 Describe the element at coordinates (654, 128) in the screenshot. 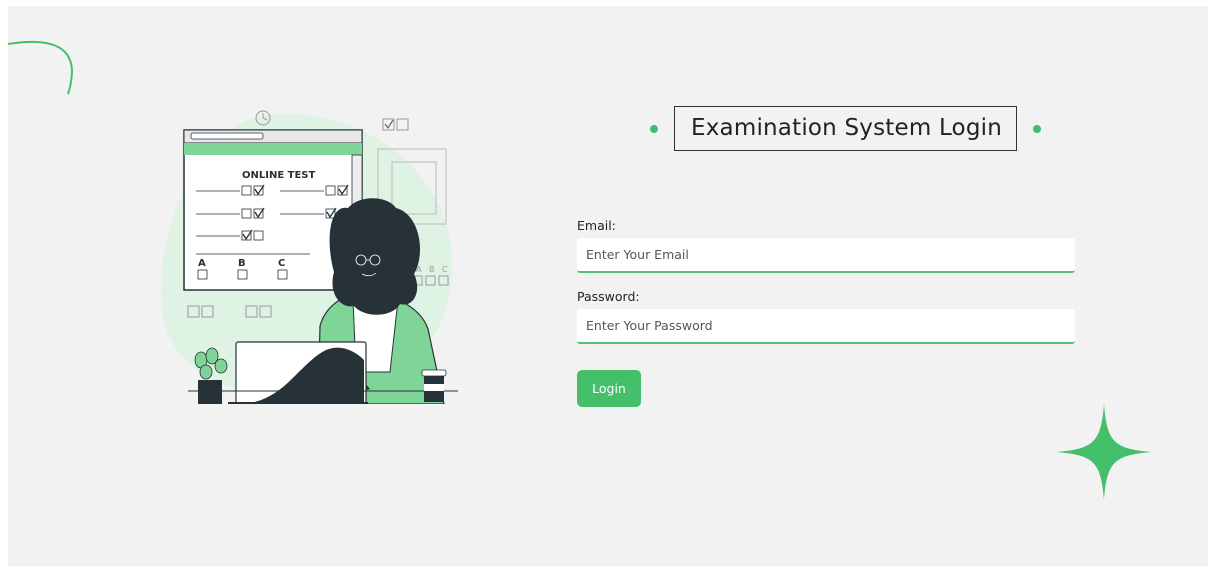

I see `title-left-dot` at that location.